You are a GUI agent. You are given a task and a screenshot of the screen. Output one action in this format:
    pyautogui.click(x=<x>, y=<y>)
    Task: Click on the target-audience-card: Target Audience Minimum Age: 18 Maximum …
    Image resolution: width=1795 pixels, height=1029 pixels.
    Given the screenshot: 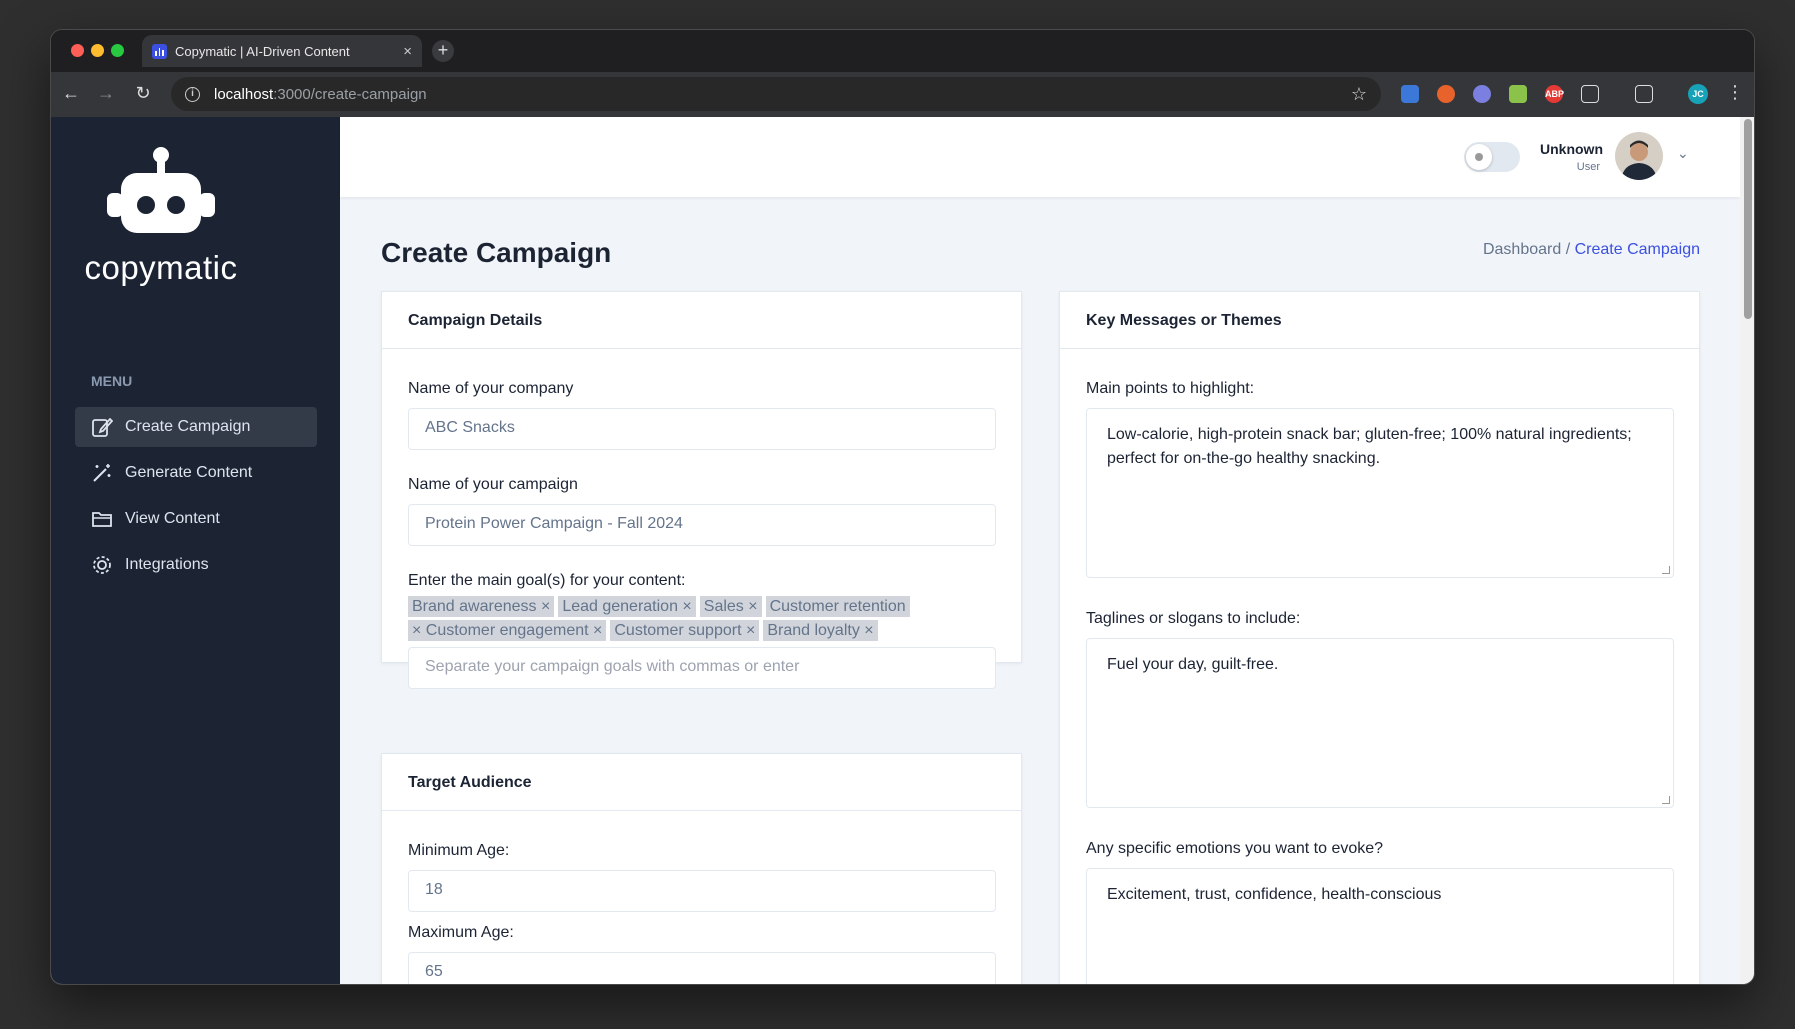 What is the action you would take?
    pyautogui.click(x=701, y=868)
    